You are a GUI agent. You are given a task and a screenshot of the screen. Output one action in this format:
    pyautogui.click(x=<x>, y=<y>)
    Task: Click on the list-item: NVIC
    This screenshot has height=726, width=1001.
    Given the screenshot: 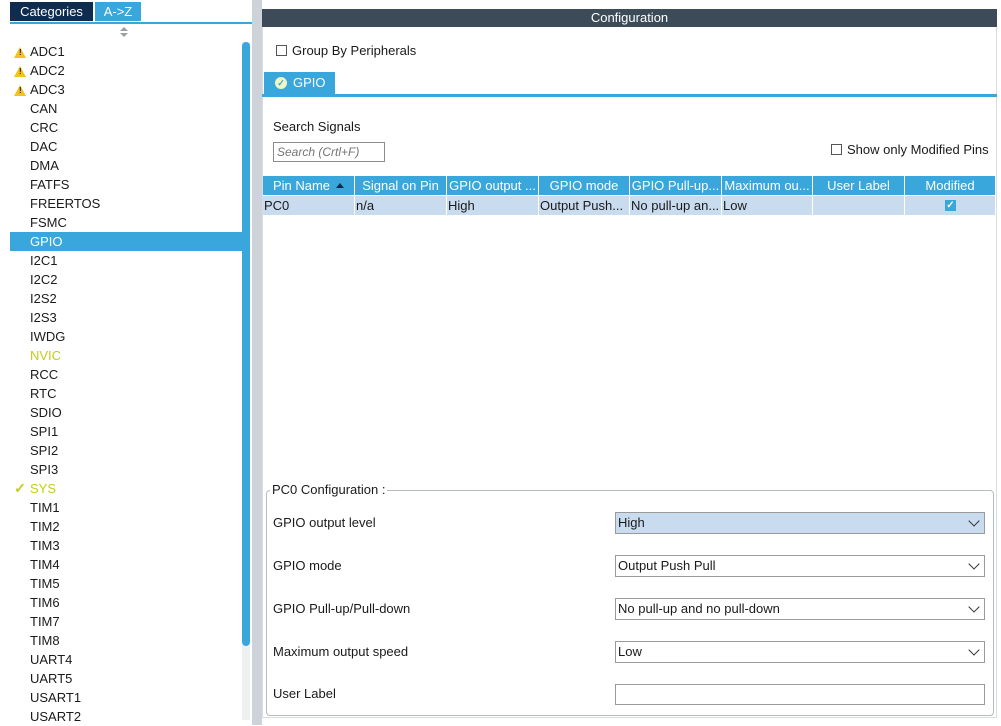 What is the action you would take?
    pyautogui.click(x=126, y=355)
    